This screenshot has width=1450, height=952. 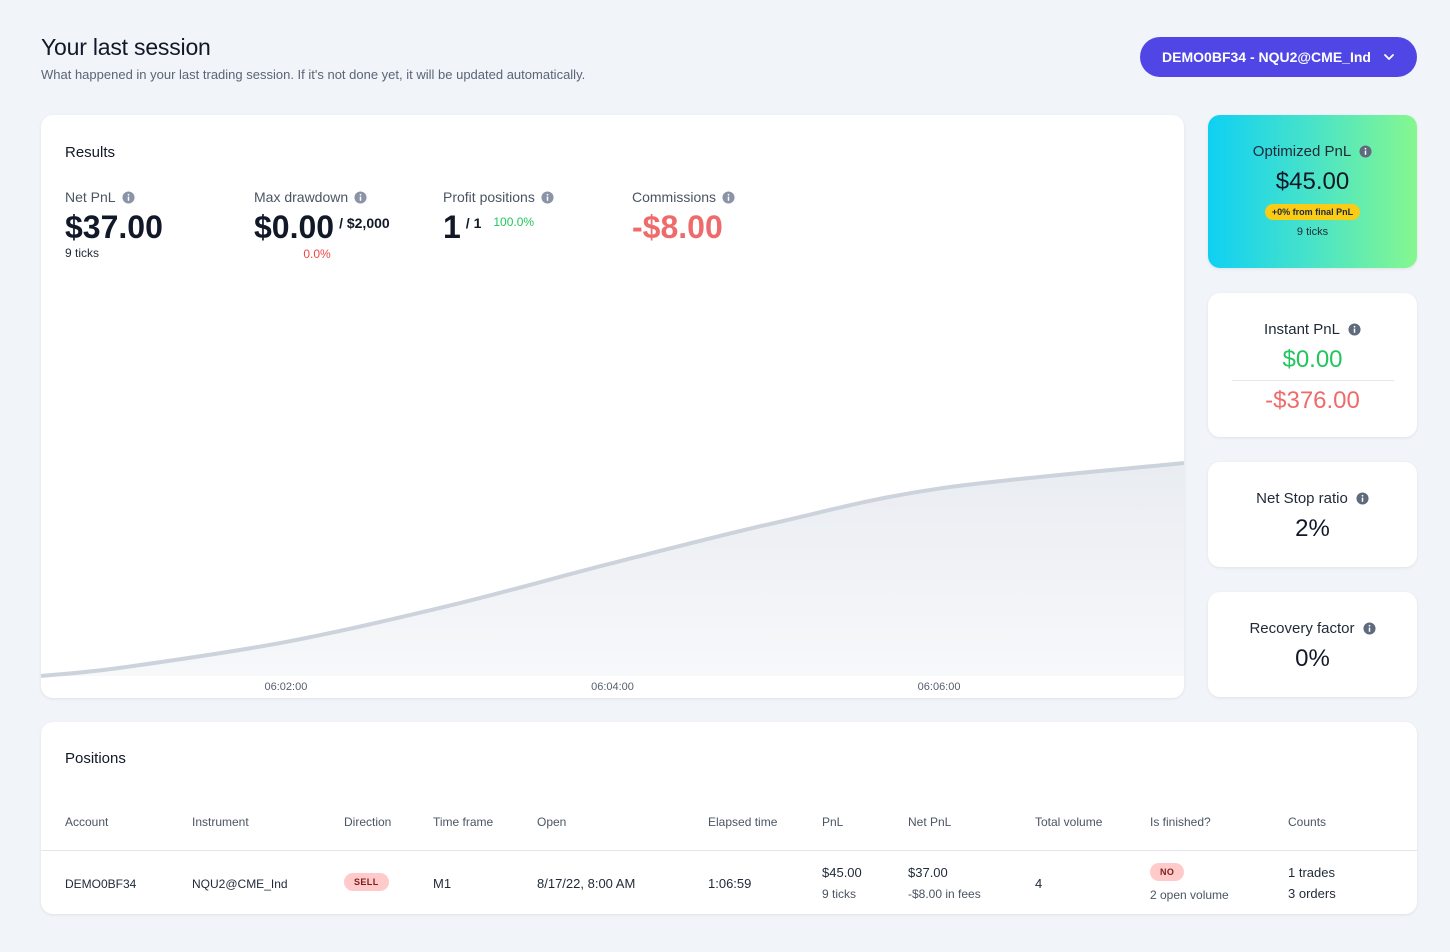 I want to click on cell-account: DEMO0BF34, so click(x=101, y=884).